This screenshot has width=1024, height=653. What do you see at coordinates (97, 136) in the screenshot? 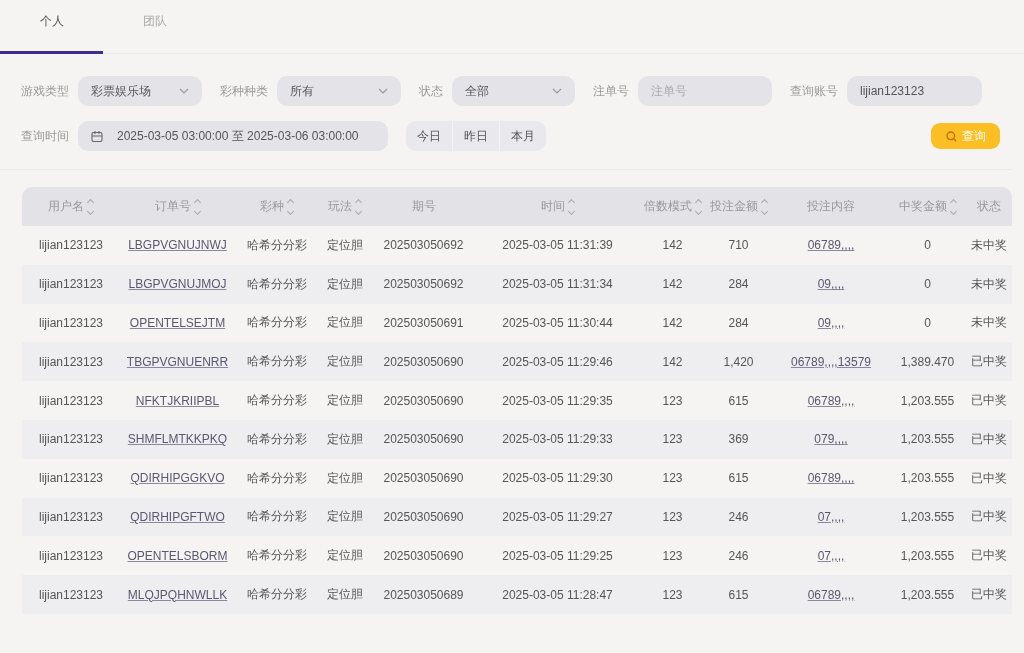
I see `calendar-icon` at bounding box center [97, 136].